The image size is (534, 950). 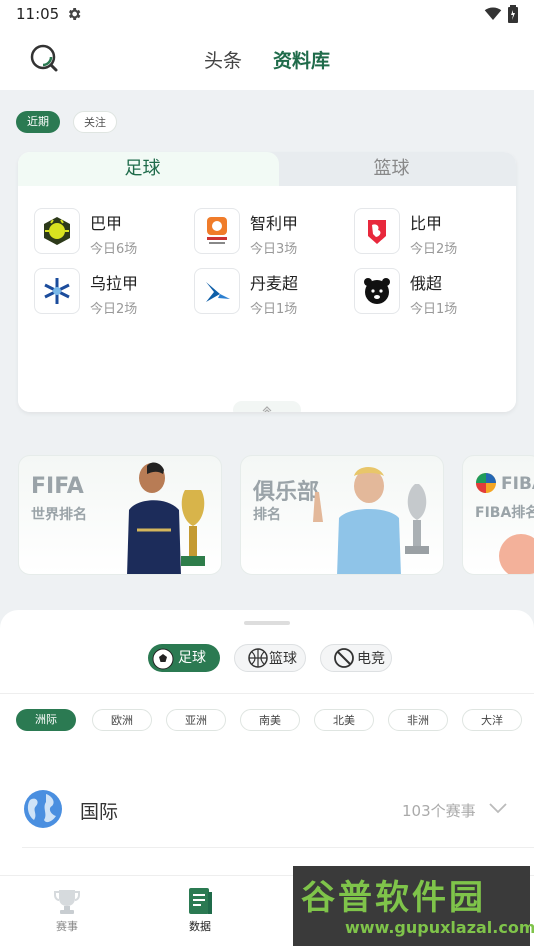 What do you see at coordinates (38, 14) in the screenshot?
I see `status-time: 11:05` at bounding box center [38, 14].